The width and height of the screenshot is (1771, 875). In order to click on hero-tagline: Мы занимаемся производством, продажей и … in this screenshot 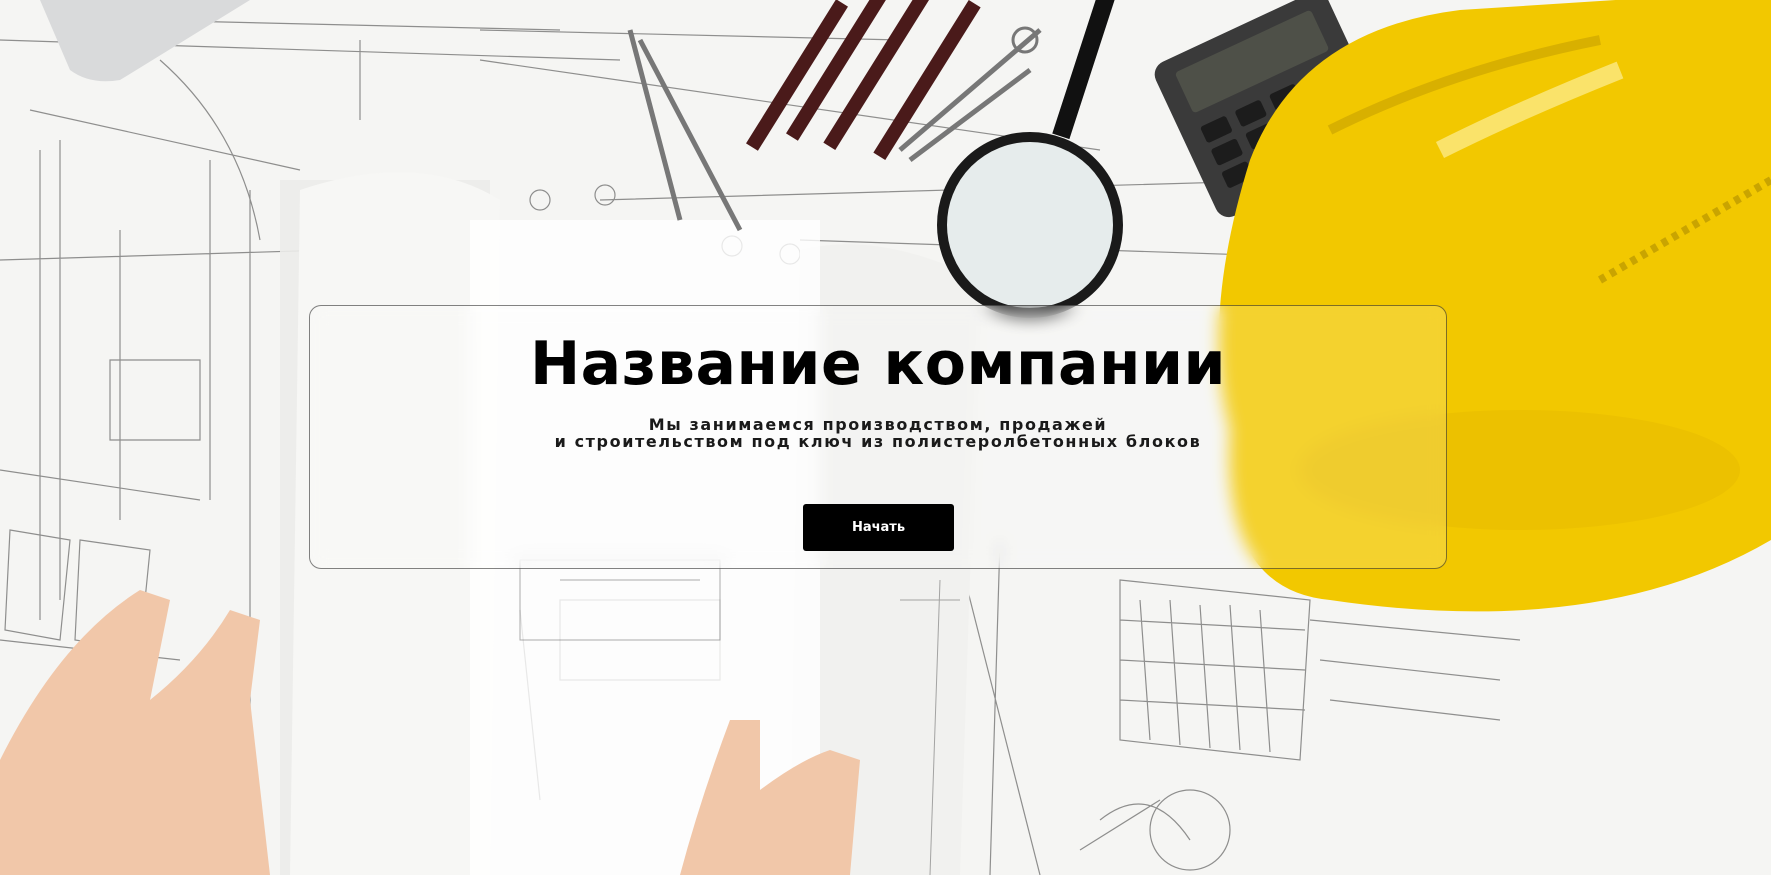, I will do `click(878, 433)`.